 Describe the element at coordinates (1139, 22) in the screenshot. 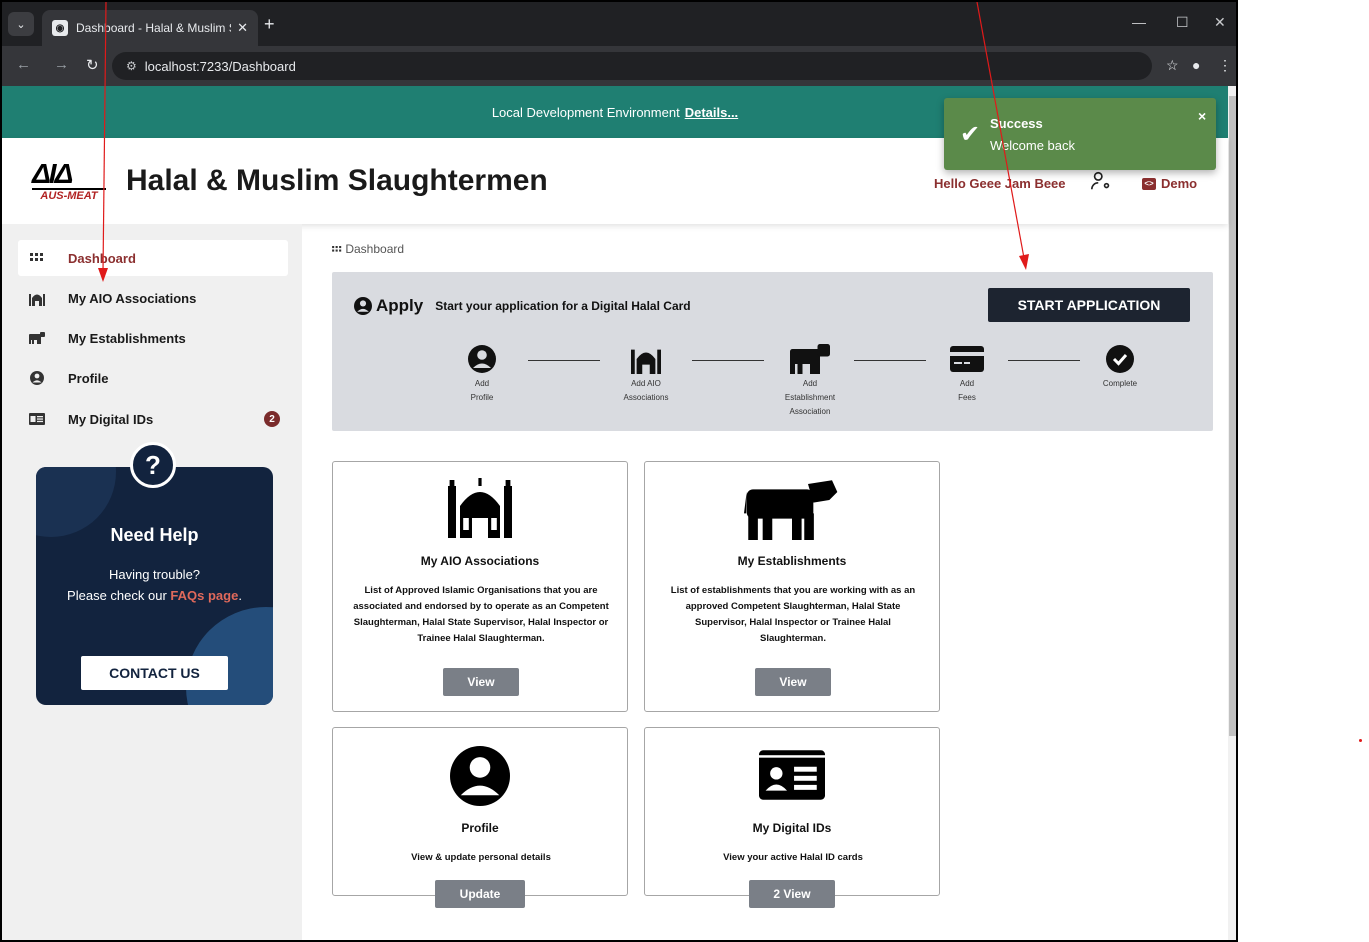

I see `minimize-icon: —` at that location.